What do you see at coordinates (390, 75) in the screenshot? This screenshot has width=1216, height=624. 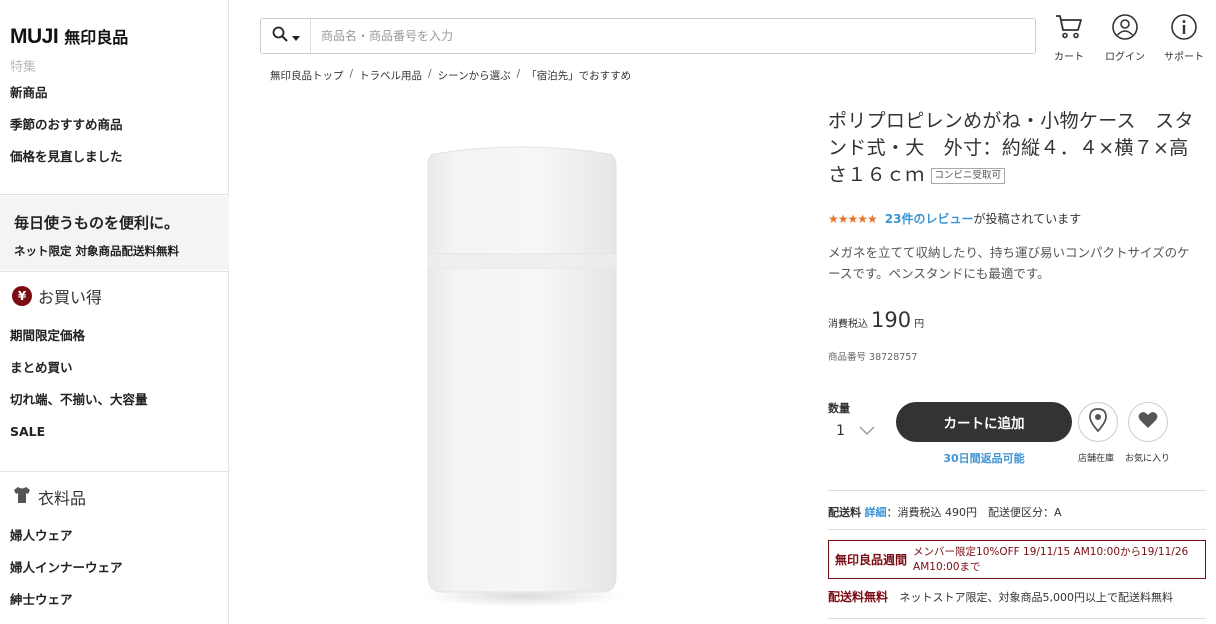 I see `breadcrumb-item: トラベル用品` at bounding box center [390, 75].